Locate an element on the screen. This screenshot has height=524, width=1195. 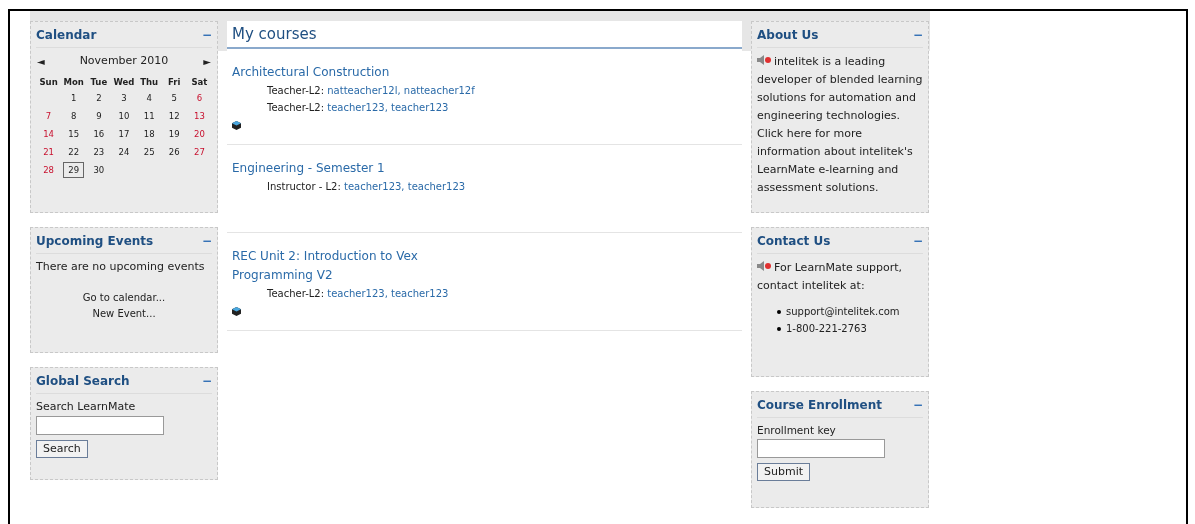
calendar-day: 7 is located at coordinates (48, 116).